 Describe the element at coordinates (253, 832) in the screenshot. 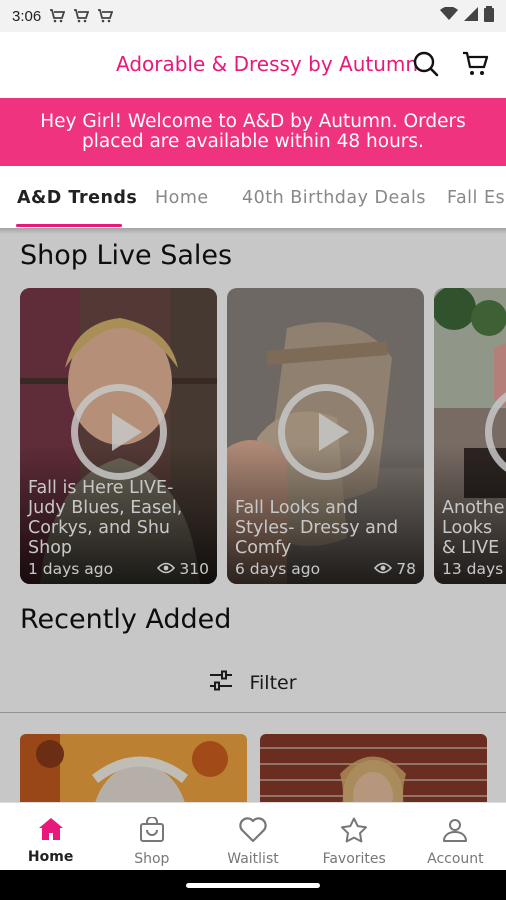

I see `heart-icon` at that location.